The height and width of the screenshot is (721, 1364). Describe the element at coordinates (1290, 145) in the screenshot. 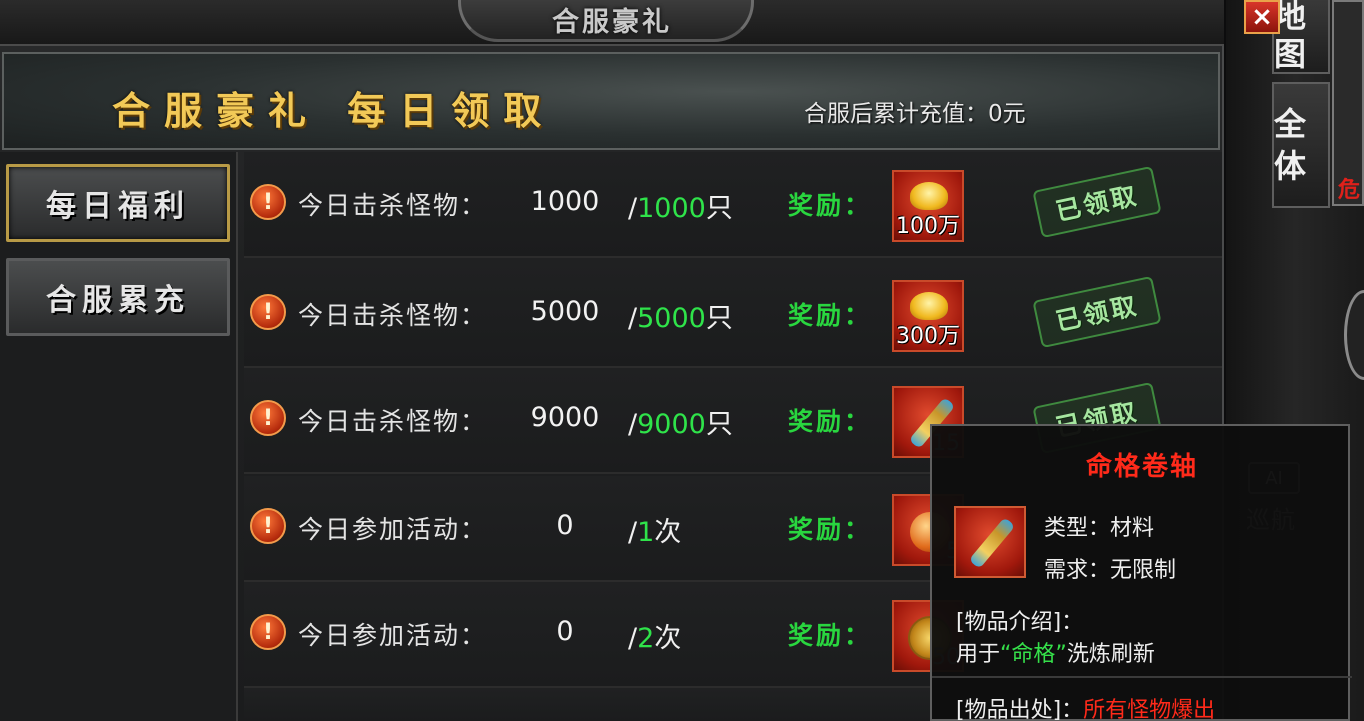

I see `all-channel-label: 全体` at that location.